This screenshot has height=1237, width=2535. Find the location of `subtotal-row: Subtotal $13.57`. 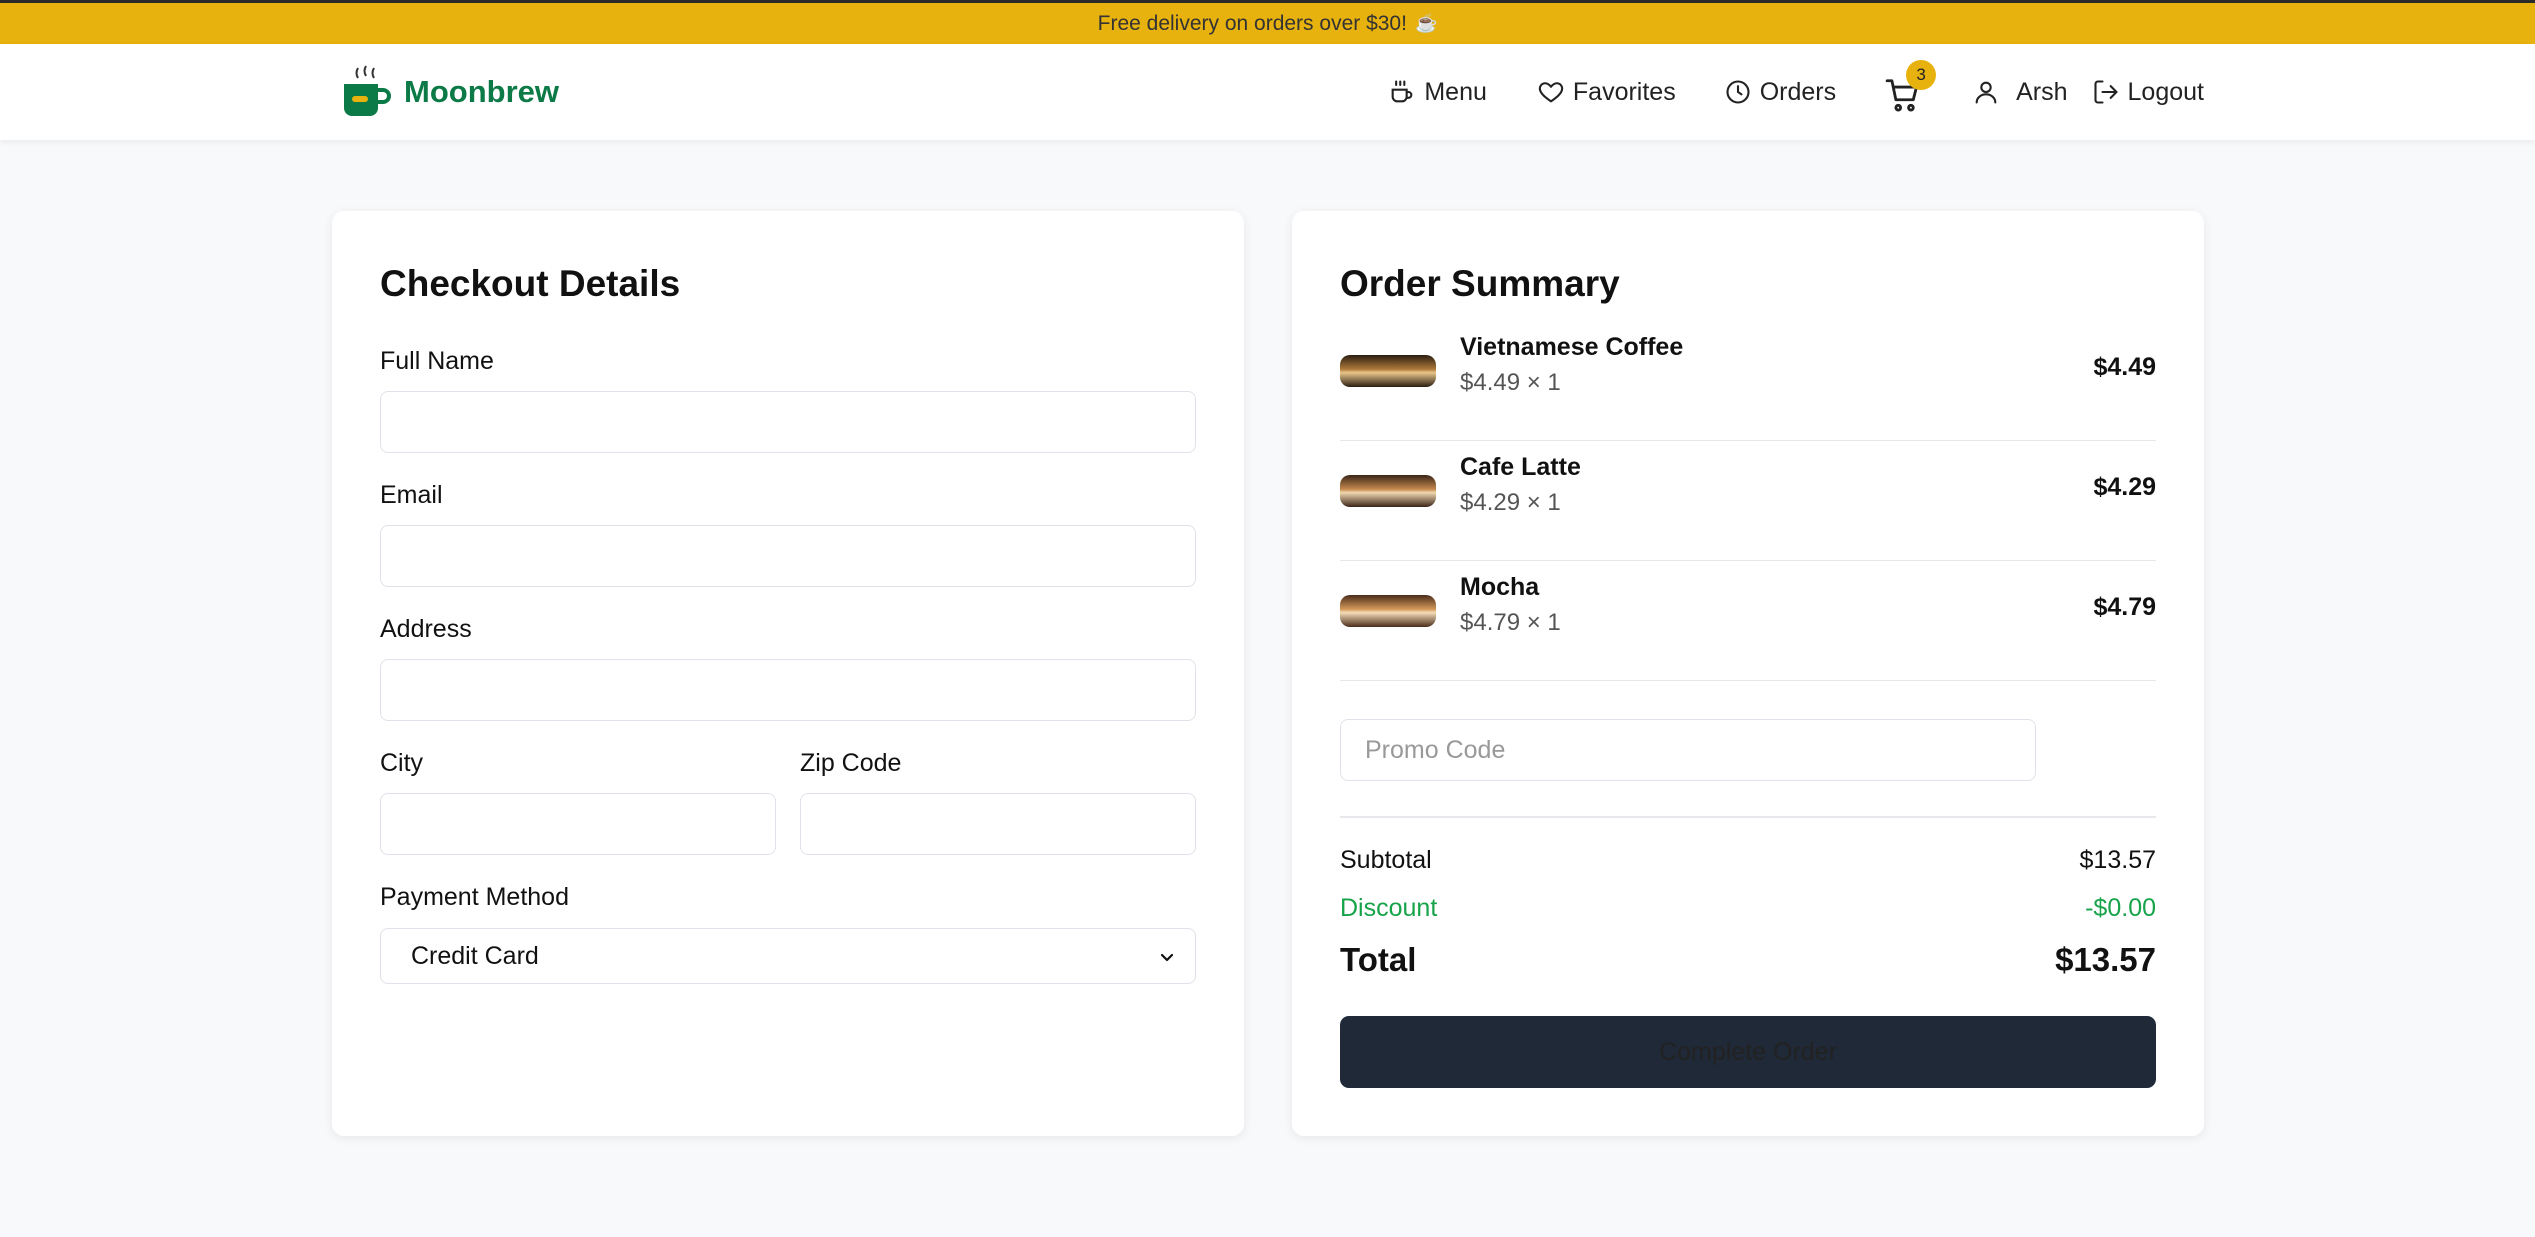

subtotal-row: Subtotal $13.57 is located at coordinates (1748, 860).